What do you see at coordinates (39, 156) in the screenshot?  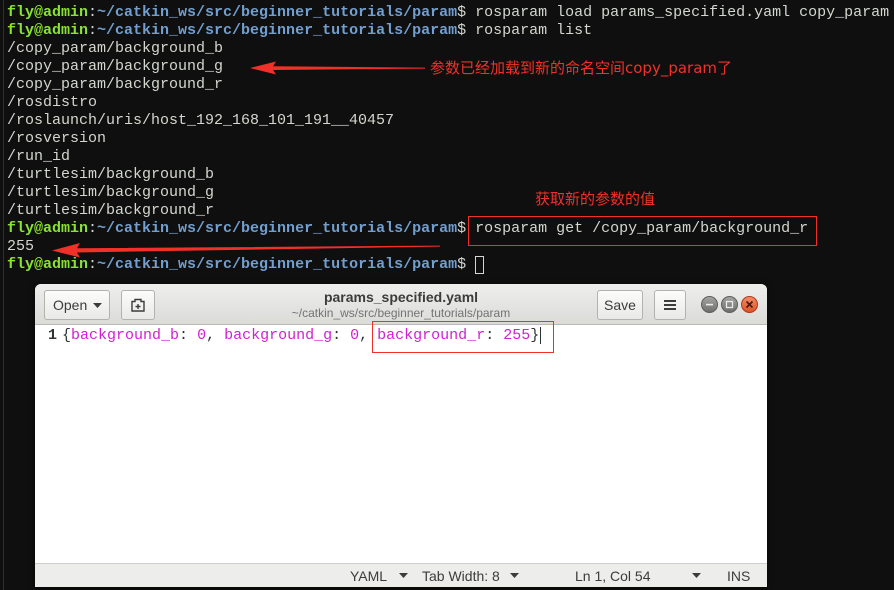 I see `param-name: /run_id` at bounding box center [39, 156].